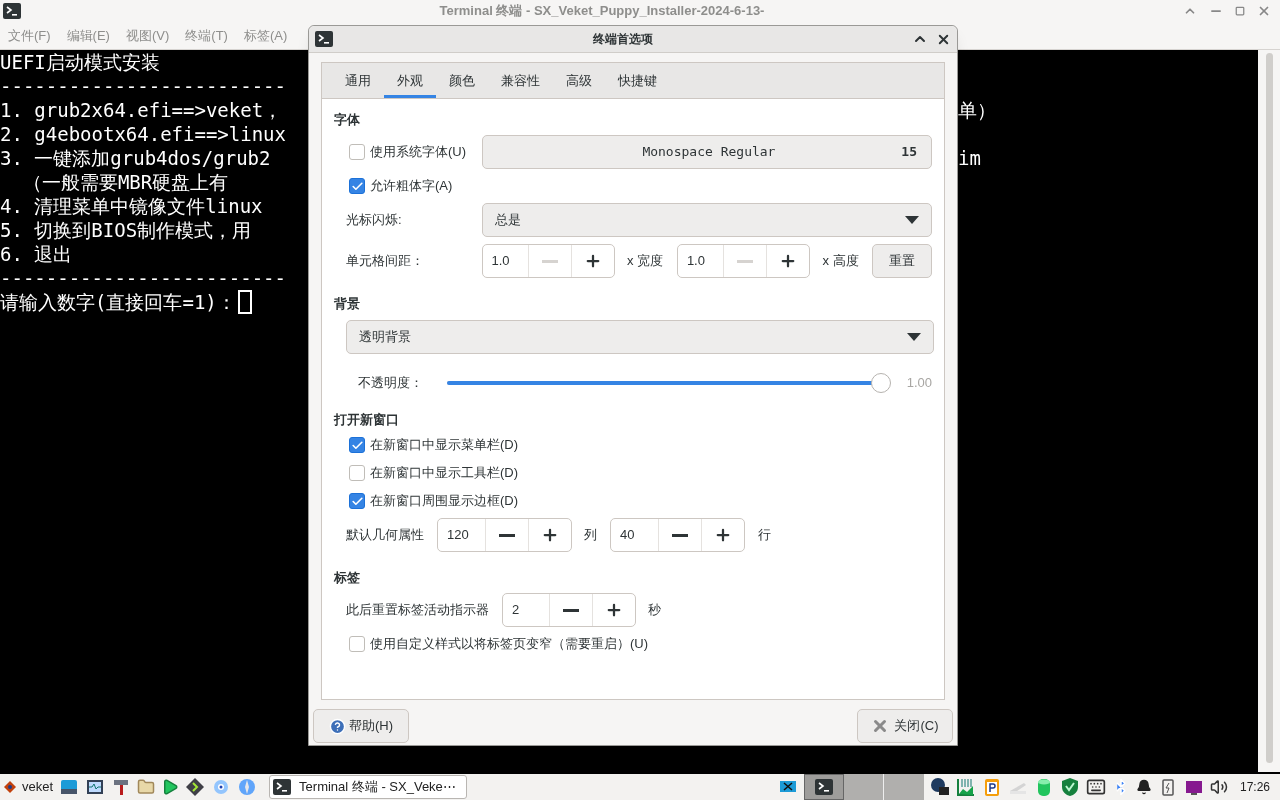 The width and height of the screenshot is (1280, 800). Describe the element at coordinates (654, 610) in the screenshot. I see `unit-label: 秒` at that location.